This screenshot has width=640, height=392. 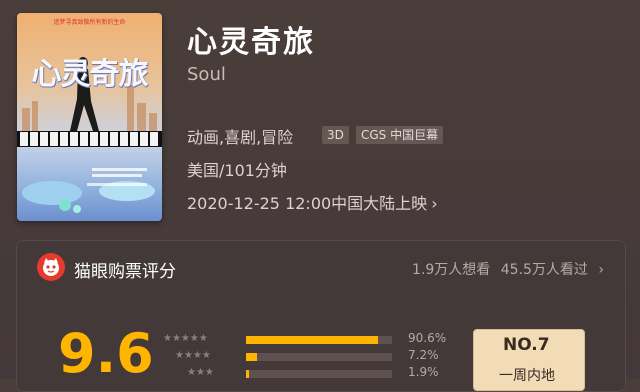 I want to click on release-date: 2020-12-25 12:00中国大陆上映, so click(x=307, y=203).